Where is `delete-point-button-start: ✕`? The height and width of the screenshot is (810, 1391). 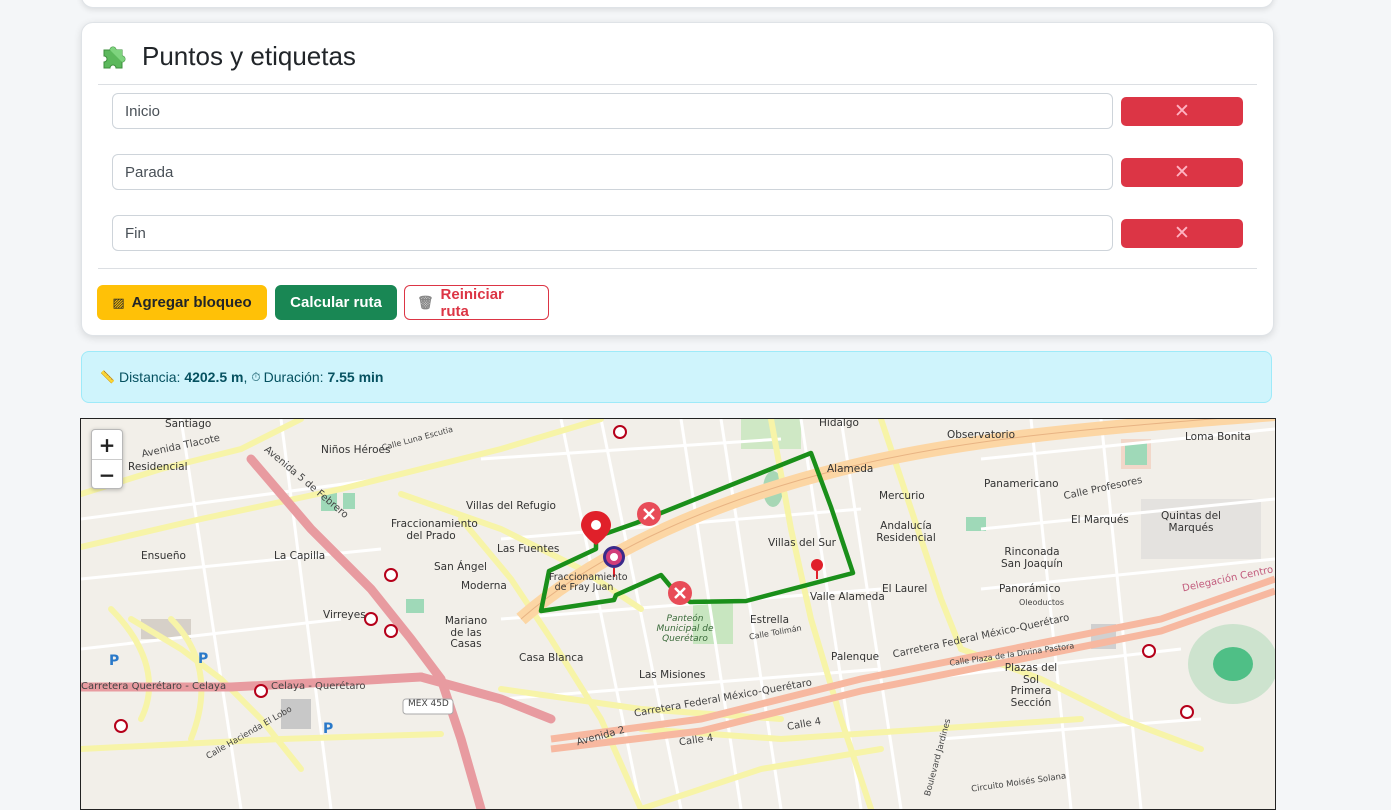 delete-point-button-start: ✕ is located at coordinates (1182, 111).